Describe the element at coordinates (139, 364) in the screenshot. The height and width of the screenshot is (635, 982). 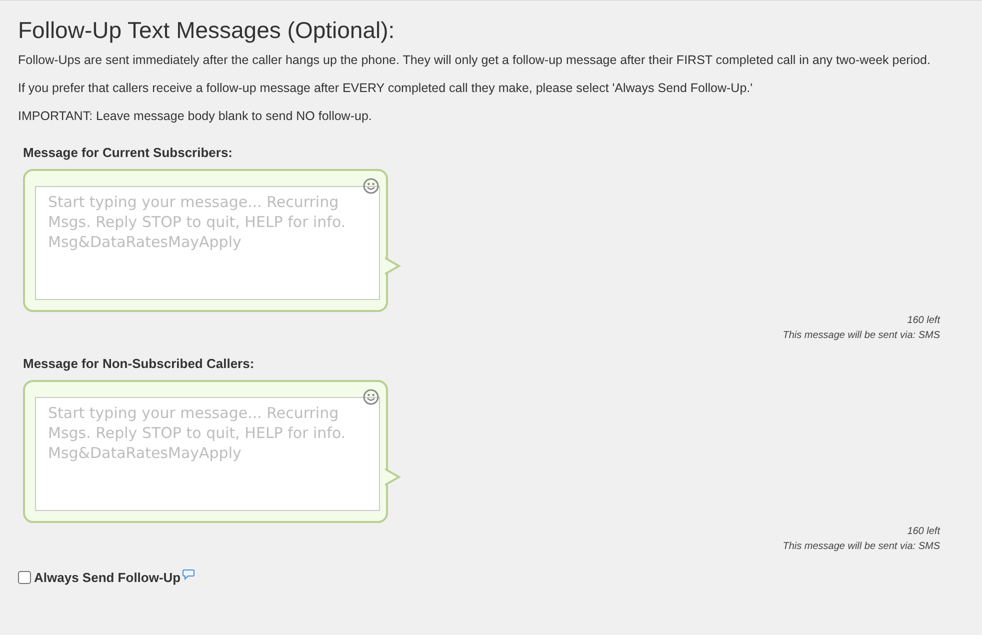
I see `field-label: Message for Non-Subscribed Callers:` at that location.